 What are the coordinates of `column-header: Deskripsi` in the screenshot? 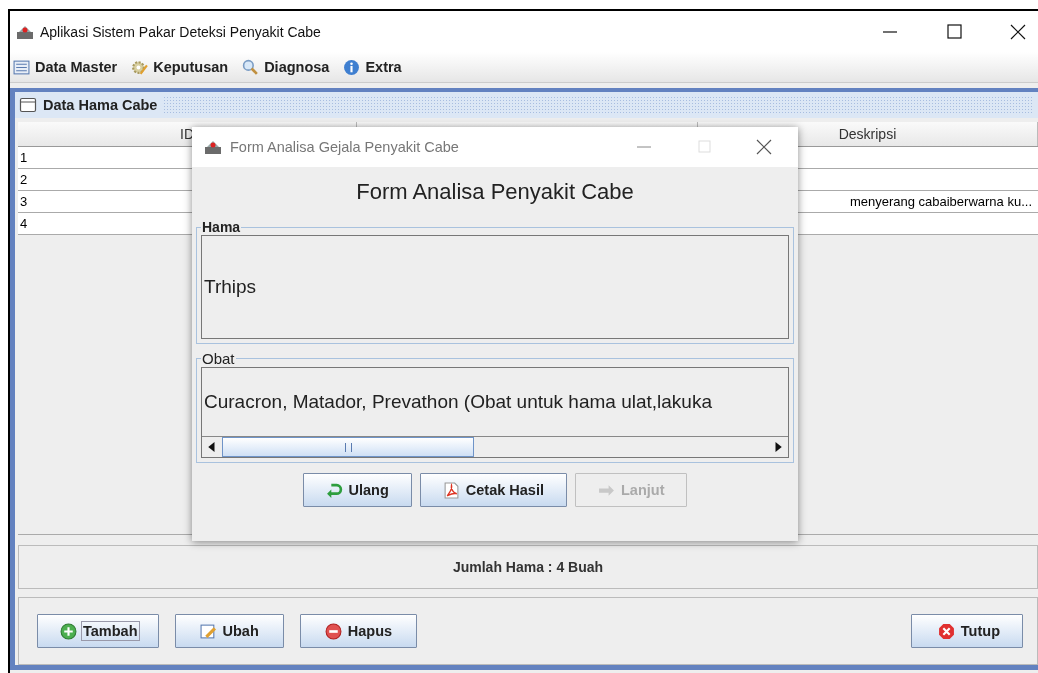 It's located at (867, 134).